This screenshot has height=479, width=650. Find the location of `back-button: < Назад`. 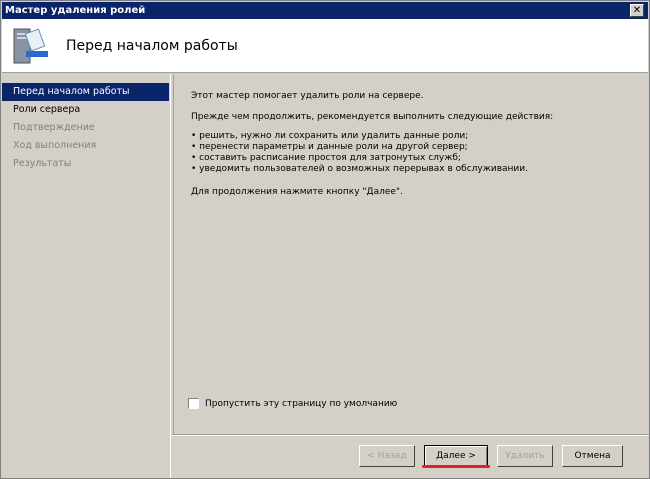

back-button: < Назад is located at coordinates (387, 456).